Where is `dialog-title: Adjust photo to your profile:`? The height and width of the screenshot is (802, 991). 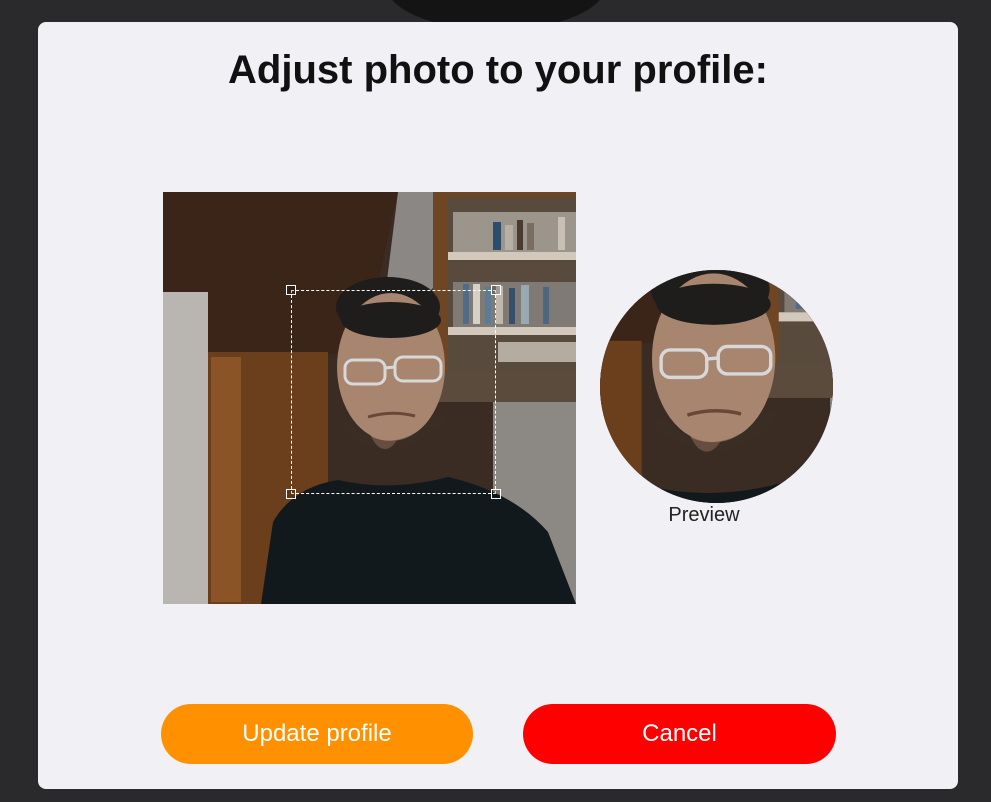
dialog-title: Adjust photo to your profile: is located at coordinates (498, 70).